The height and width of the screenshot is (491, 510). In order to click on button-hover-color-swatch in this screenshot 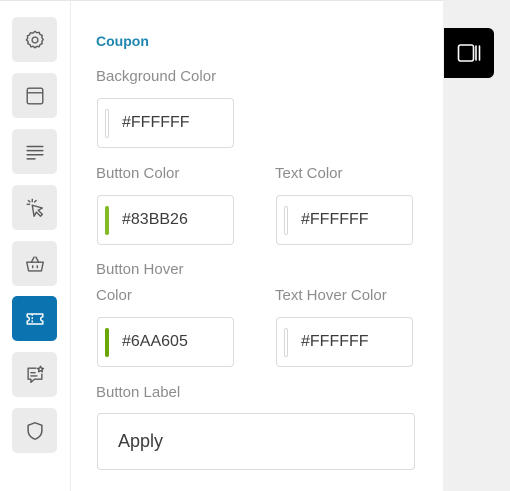, I will do `click(107, 342)`.